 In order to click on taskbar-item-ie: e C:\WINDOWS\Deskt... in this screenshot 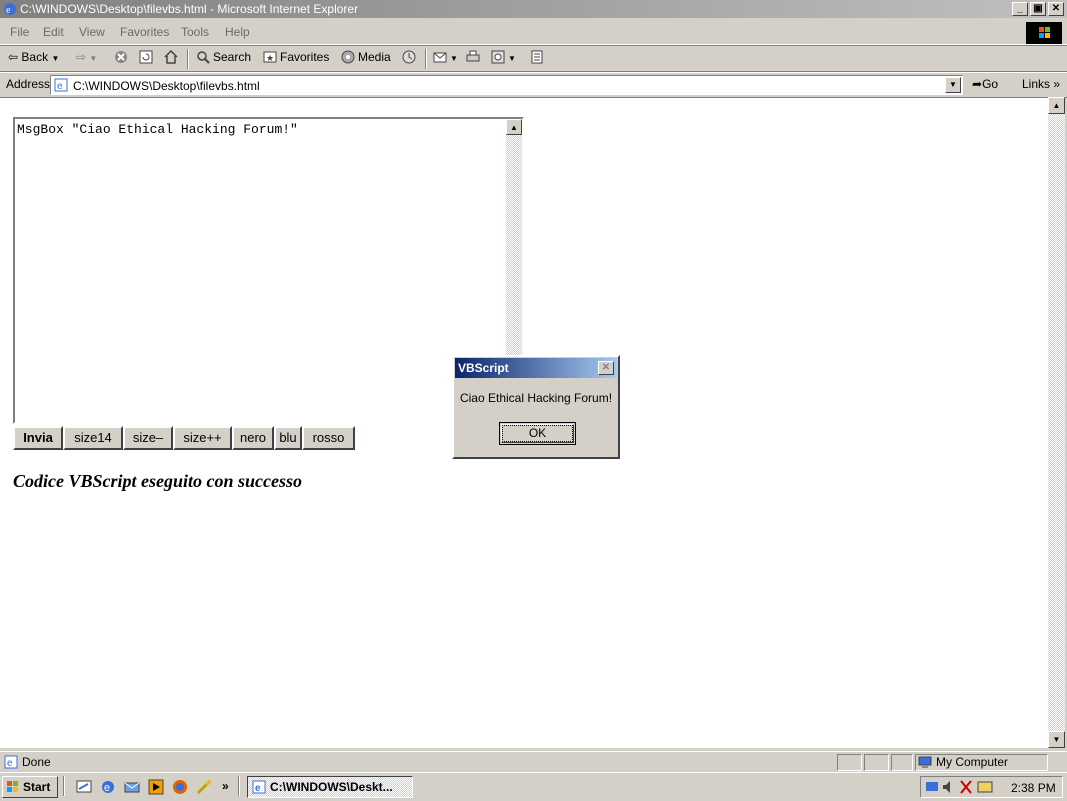, I will do `click(330, 787)`.